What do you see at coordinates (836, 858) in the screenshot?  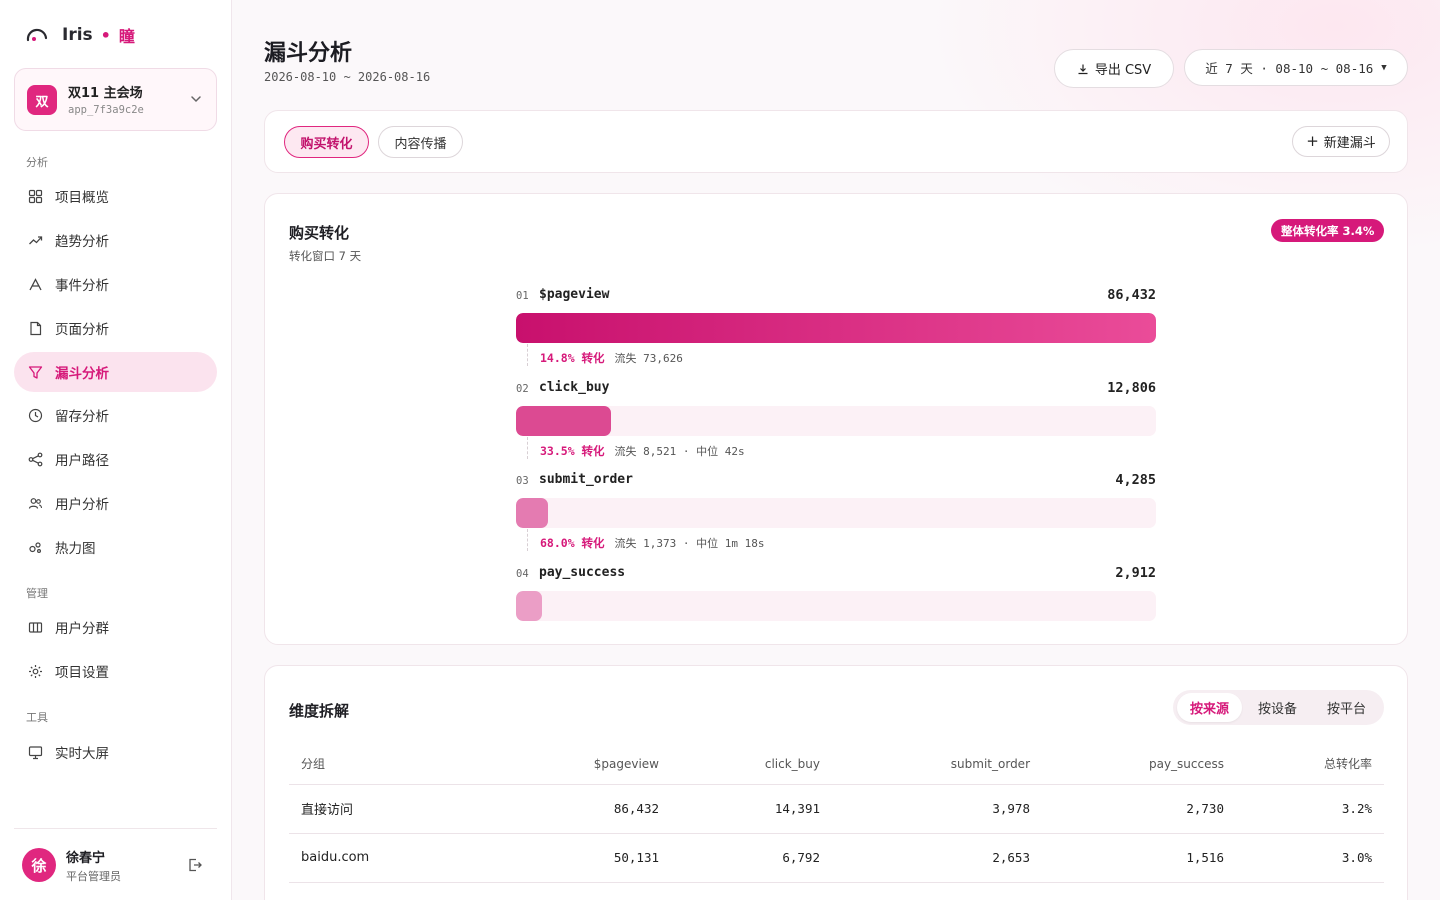 I see `table-row: baidu.com 50,131 6,792 2,653 1,516 3.0%` at bounding box center [836, 858].